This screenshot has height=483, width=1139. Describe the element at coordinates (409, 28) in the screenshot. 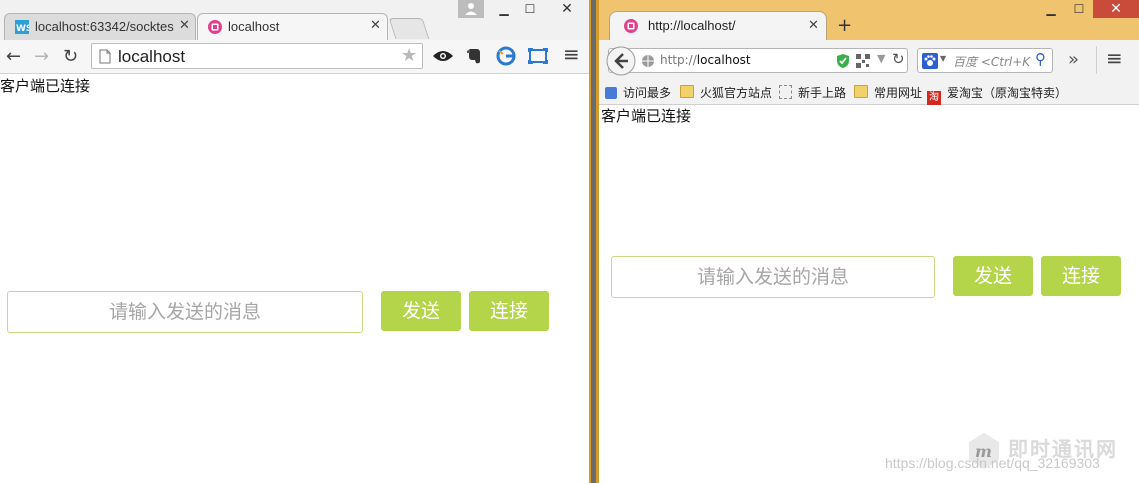

I see `new-tab-button` at that location.